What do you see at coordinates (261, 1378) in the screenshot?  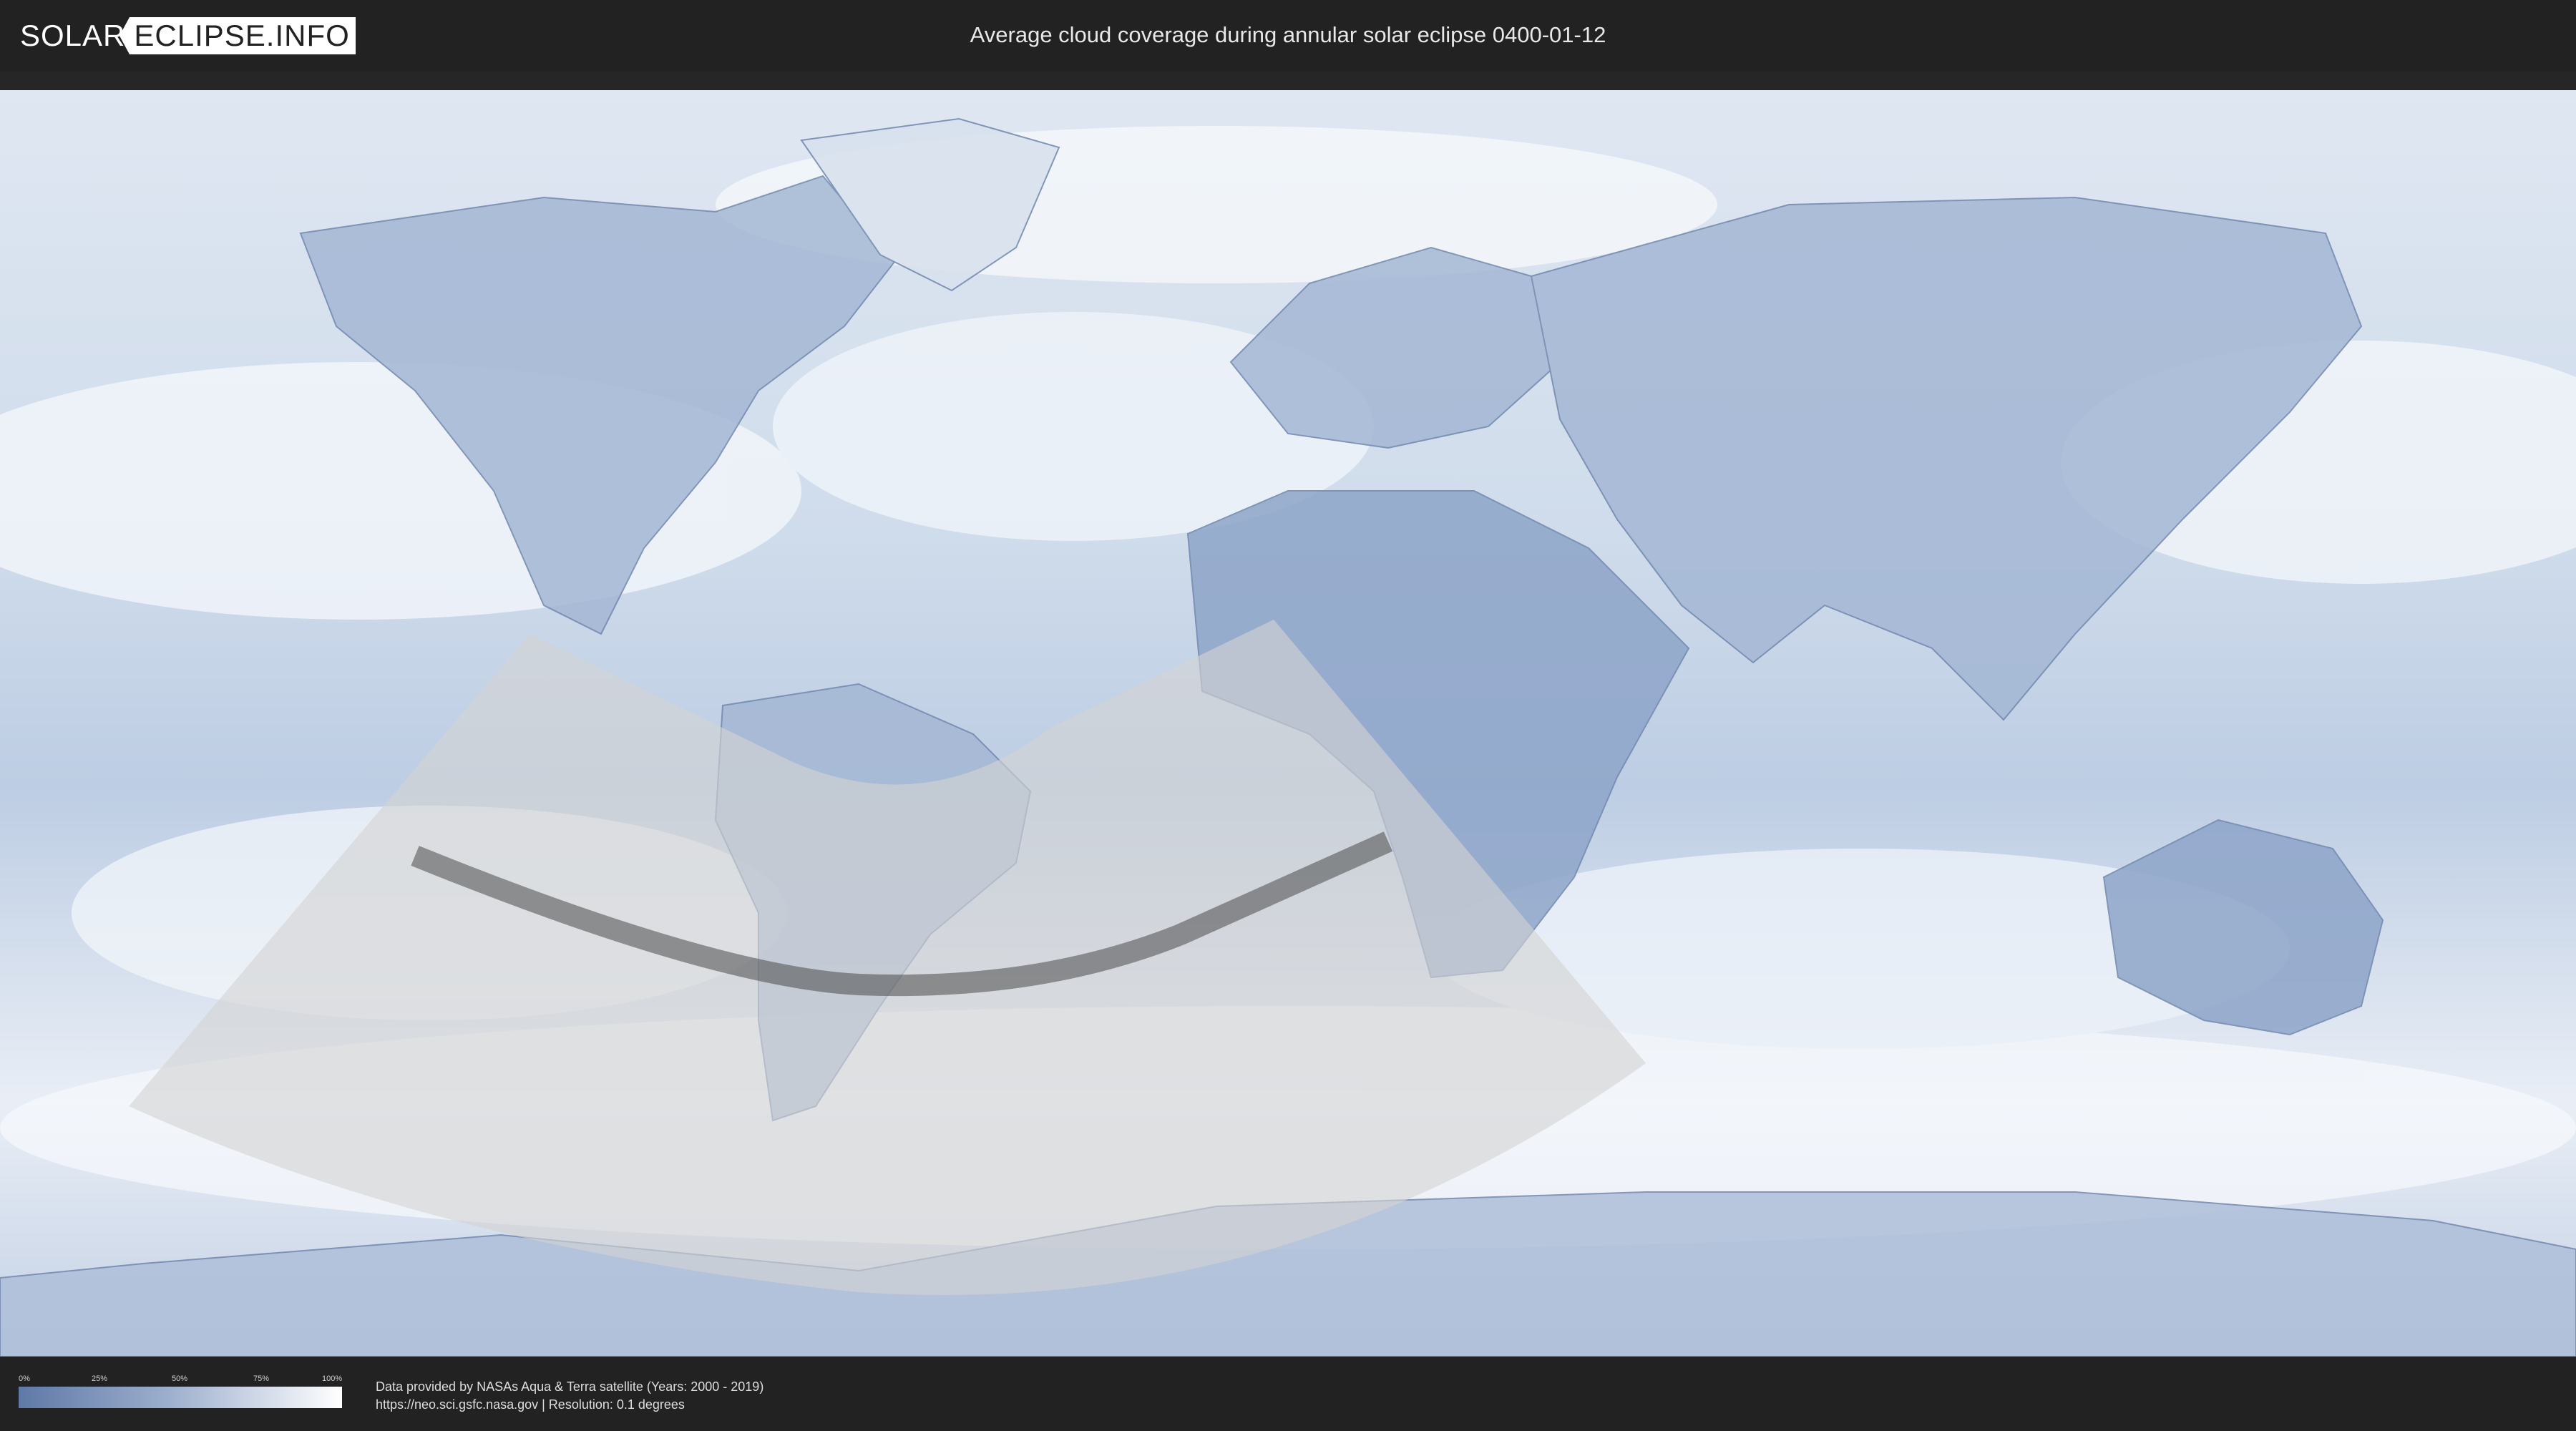 I see `legend-tick-75: 75%` at bounding box center [261, 1378].